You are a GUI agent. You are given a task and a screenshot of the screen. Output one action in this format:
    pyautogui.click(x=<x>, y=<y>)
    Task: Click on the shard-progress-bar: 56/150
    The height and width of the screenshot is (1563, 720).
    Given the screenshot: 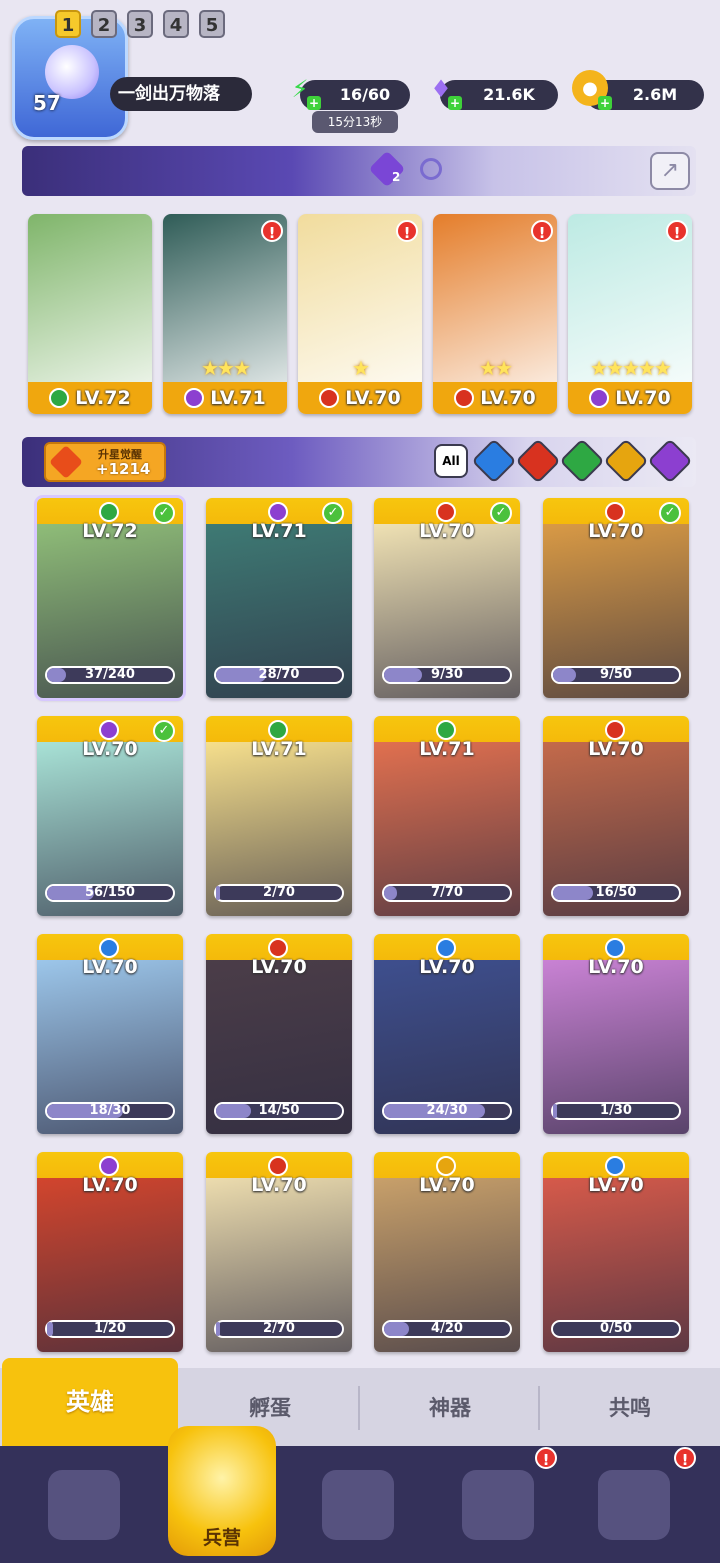 What is the action you would take?
    pyautogui.click(x=110, y=893)
    